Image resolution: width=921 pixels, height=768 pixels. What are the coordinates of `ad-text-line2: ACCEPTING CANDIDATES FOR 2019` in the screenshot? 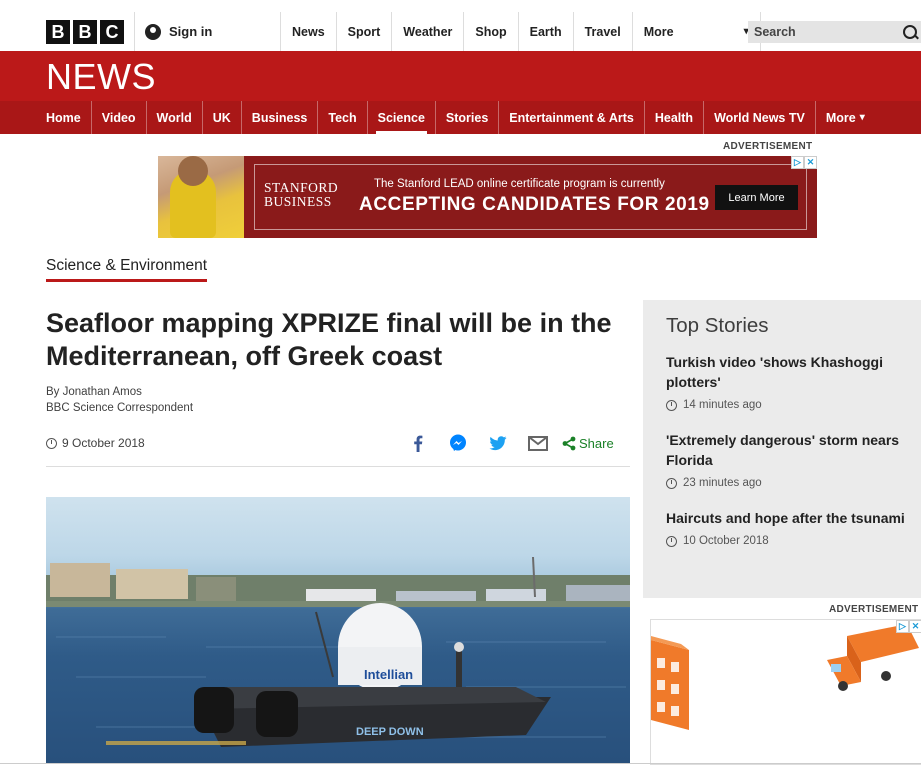 It's located at (534, 204).